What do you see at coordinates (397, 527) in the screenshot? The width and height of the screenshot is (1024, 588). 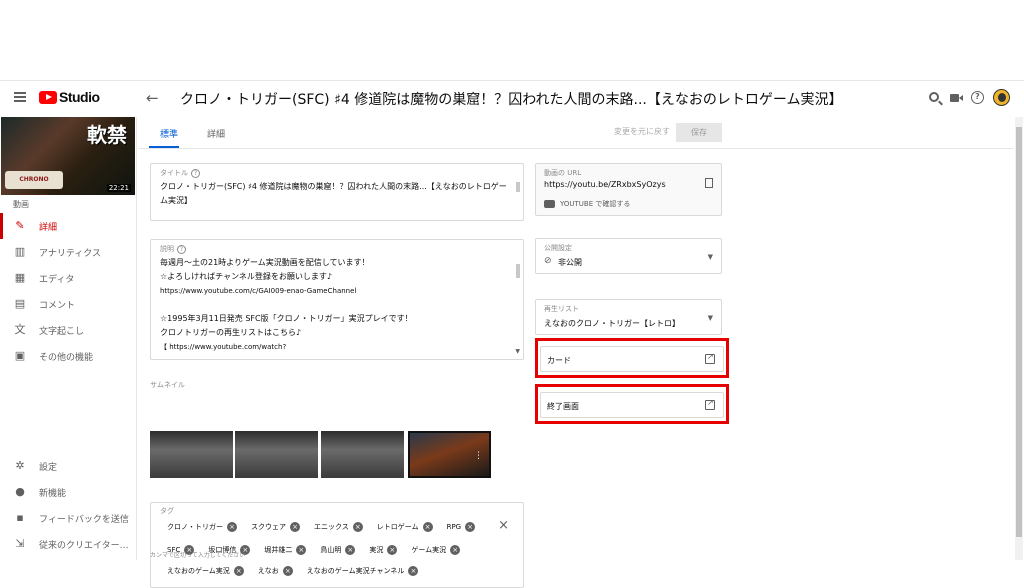 I see `tag-text: レトロゲーム` at bounding box center [397, 527].